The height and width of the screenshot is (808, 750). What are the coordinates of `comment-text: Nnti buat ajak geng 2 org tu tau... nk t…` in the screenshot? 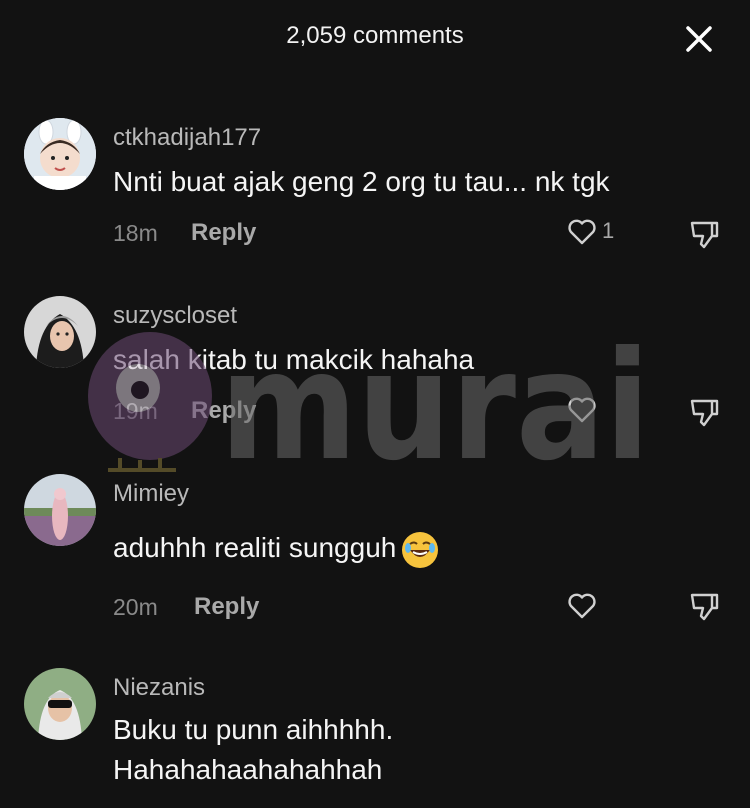 It's located at (361, 181).